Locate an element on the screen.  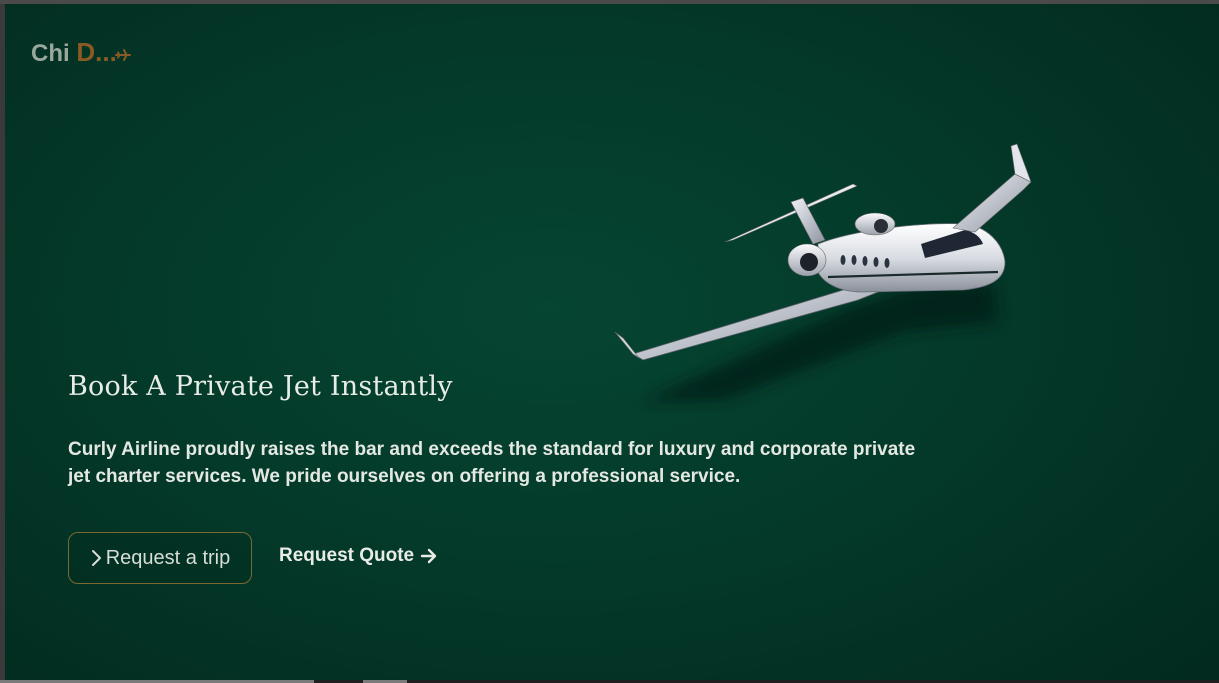
hero-title: Book A Private Jet Instantly is located at coordinates (260, 386).